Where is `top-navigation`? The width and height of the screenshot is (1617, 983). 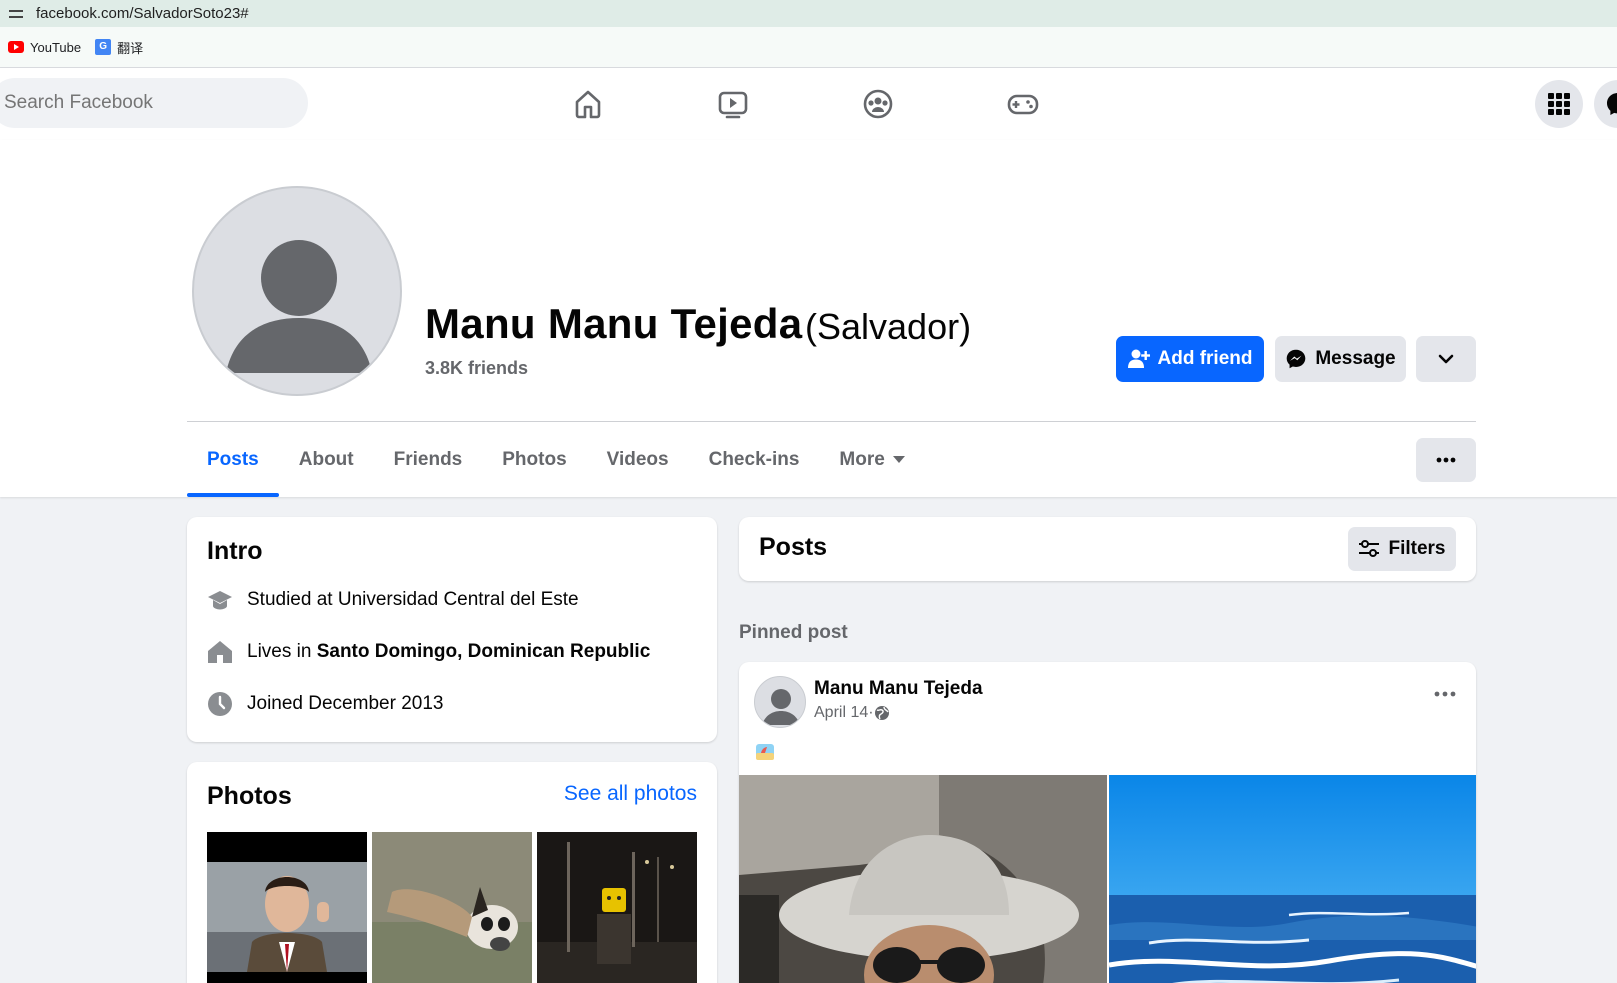
top-navigation is located at coordinates (808, 104).